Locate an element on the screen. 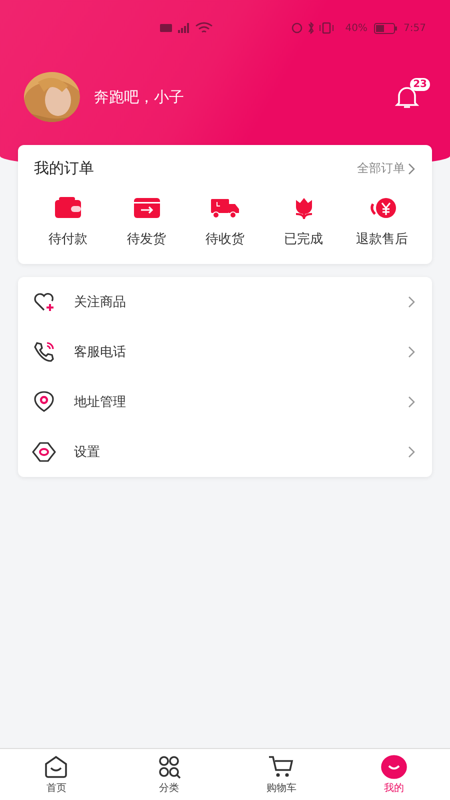 The image size is (450, 800). order-status-button: 待付款 is located at coordinates (68, 222).